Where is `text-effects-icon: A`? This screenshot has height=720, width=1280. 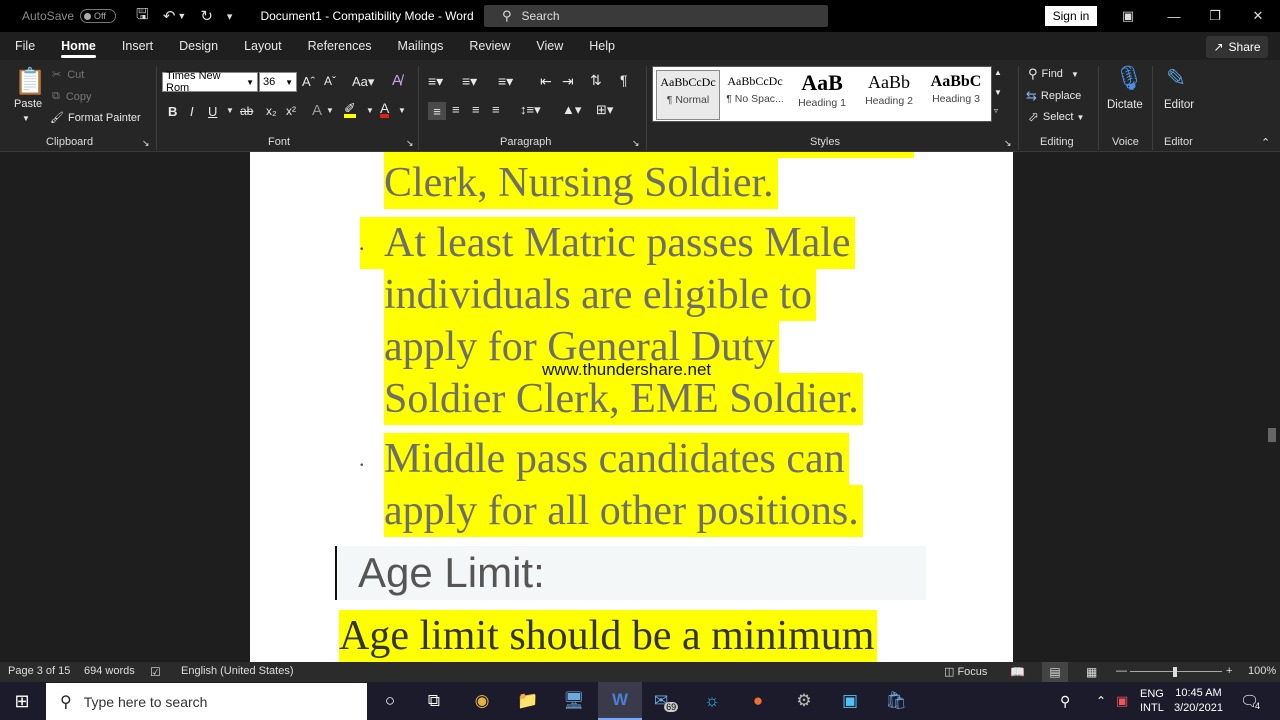
text-effects-icon: A is located at coordinates (317, 110).